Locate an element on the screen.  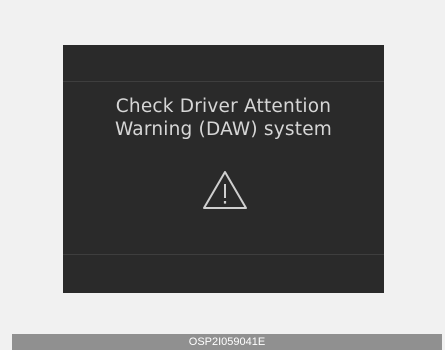
message-line-1: Check Driver Attention is located at coordinates (223, 106).